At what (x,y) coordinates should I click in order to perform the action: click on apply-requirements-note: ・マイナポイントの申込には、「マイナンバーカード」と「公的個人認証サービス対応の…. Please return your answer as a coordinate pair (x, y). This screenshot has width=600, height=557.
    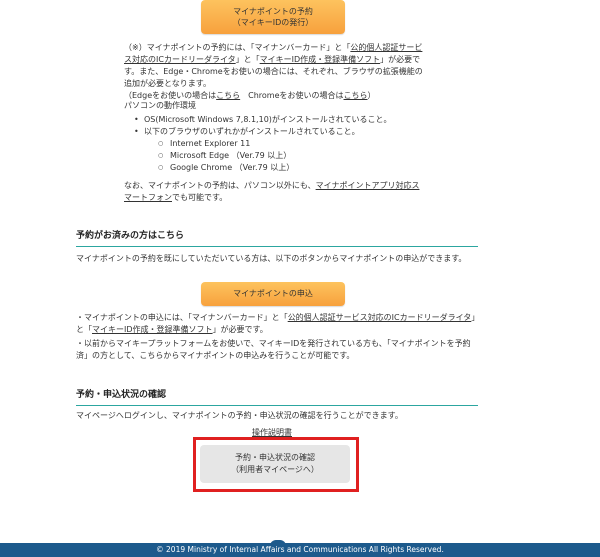
    Looking at the image, I should click on (276, 324).